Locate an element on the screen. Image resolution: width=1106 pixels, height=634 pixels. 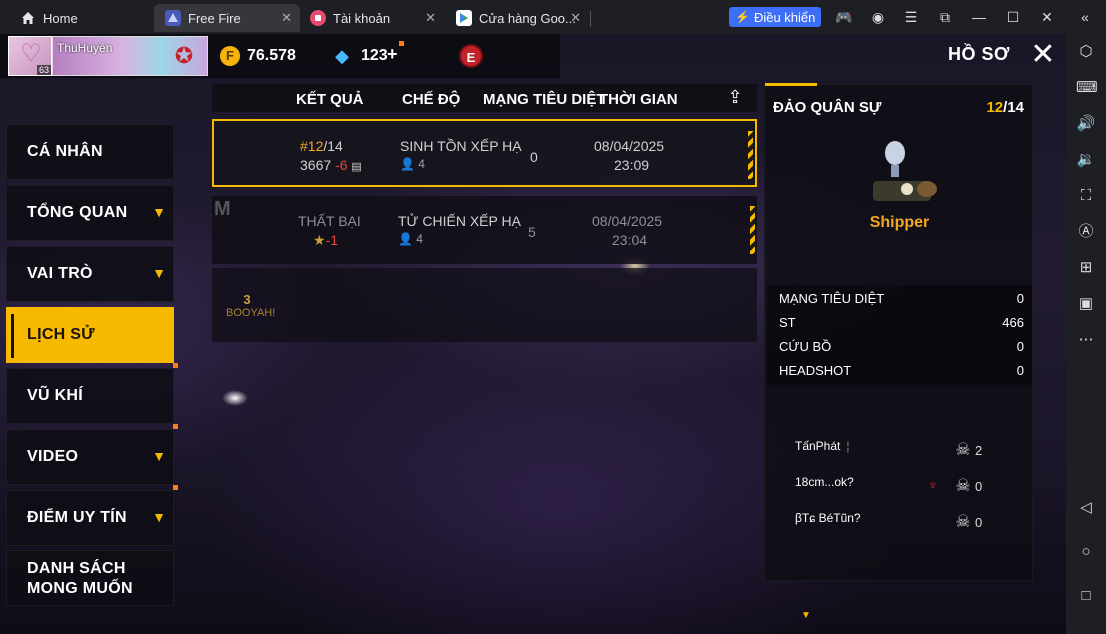
keyboard-icon: ⌨ is located at coordinates (1087, 88).